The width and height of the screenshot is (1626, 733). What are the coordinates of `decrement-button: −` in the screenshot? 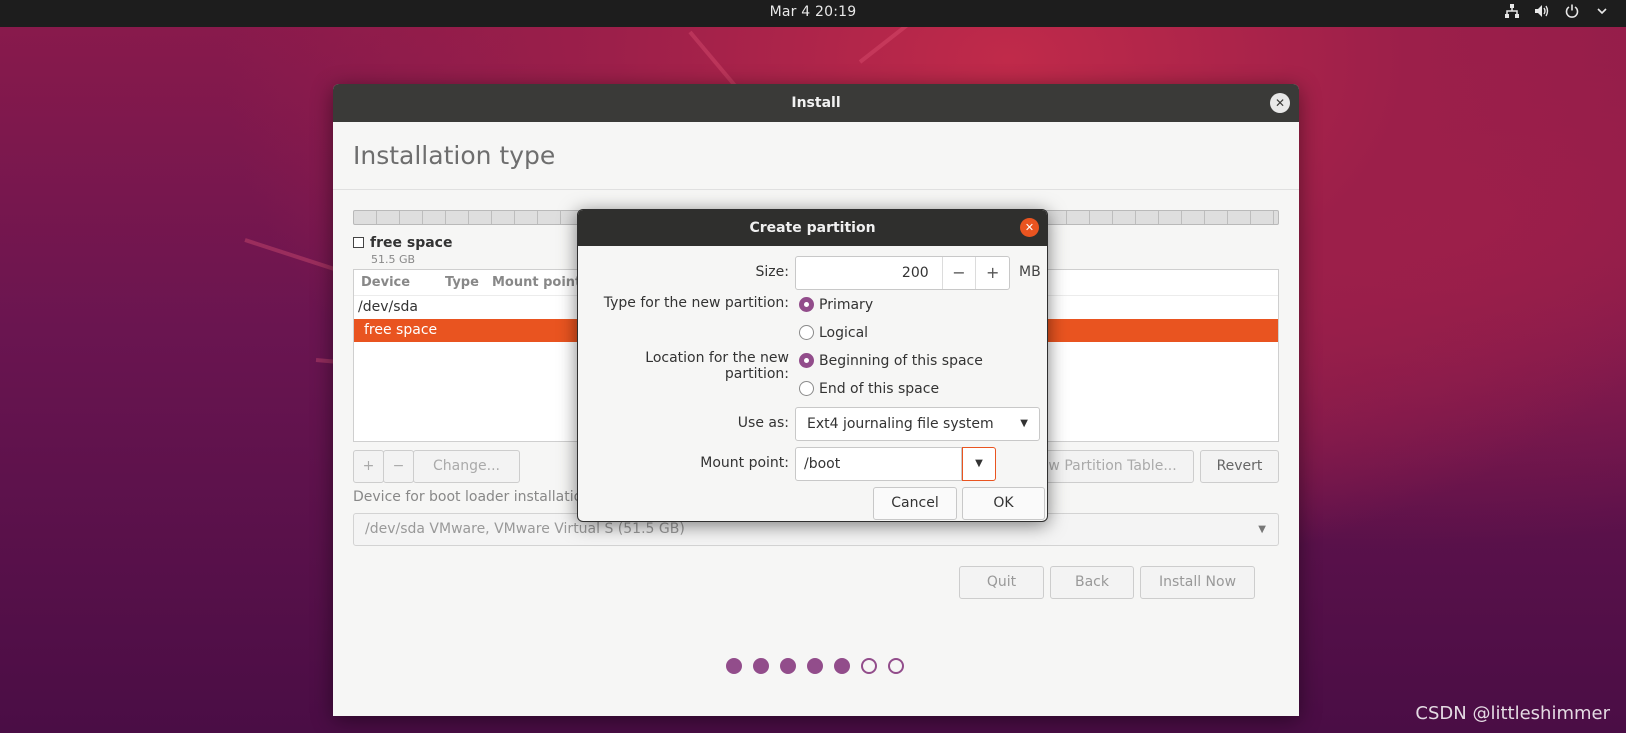 It's located at (958, 273).